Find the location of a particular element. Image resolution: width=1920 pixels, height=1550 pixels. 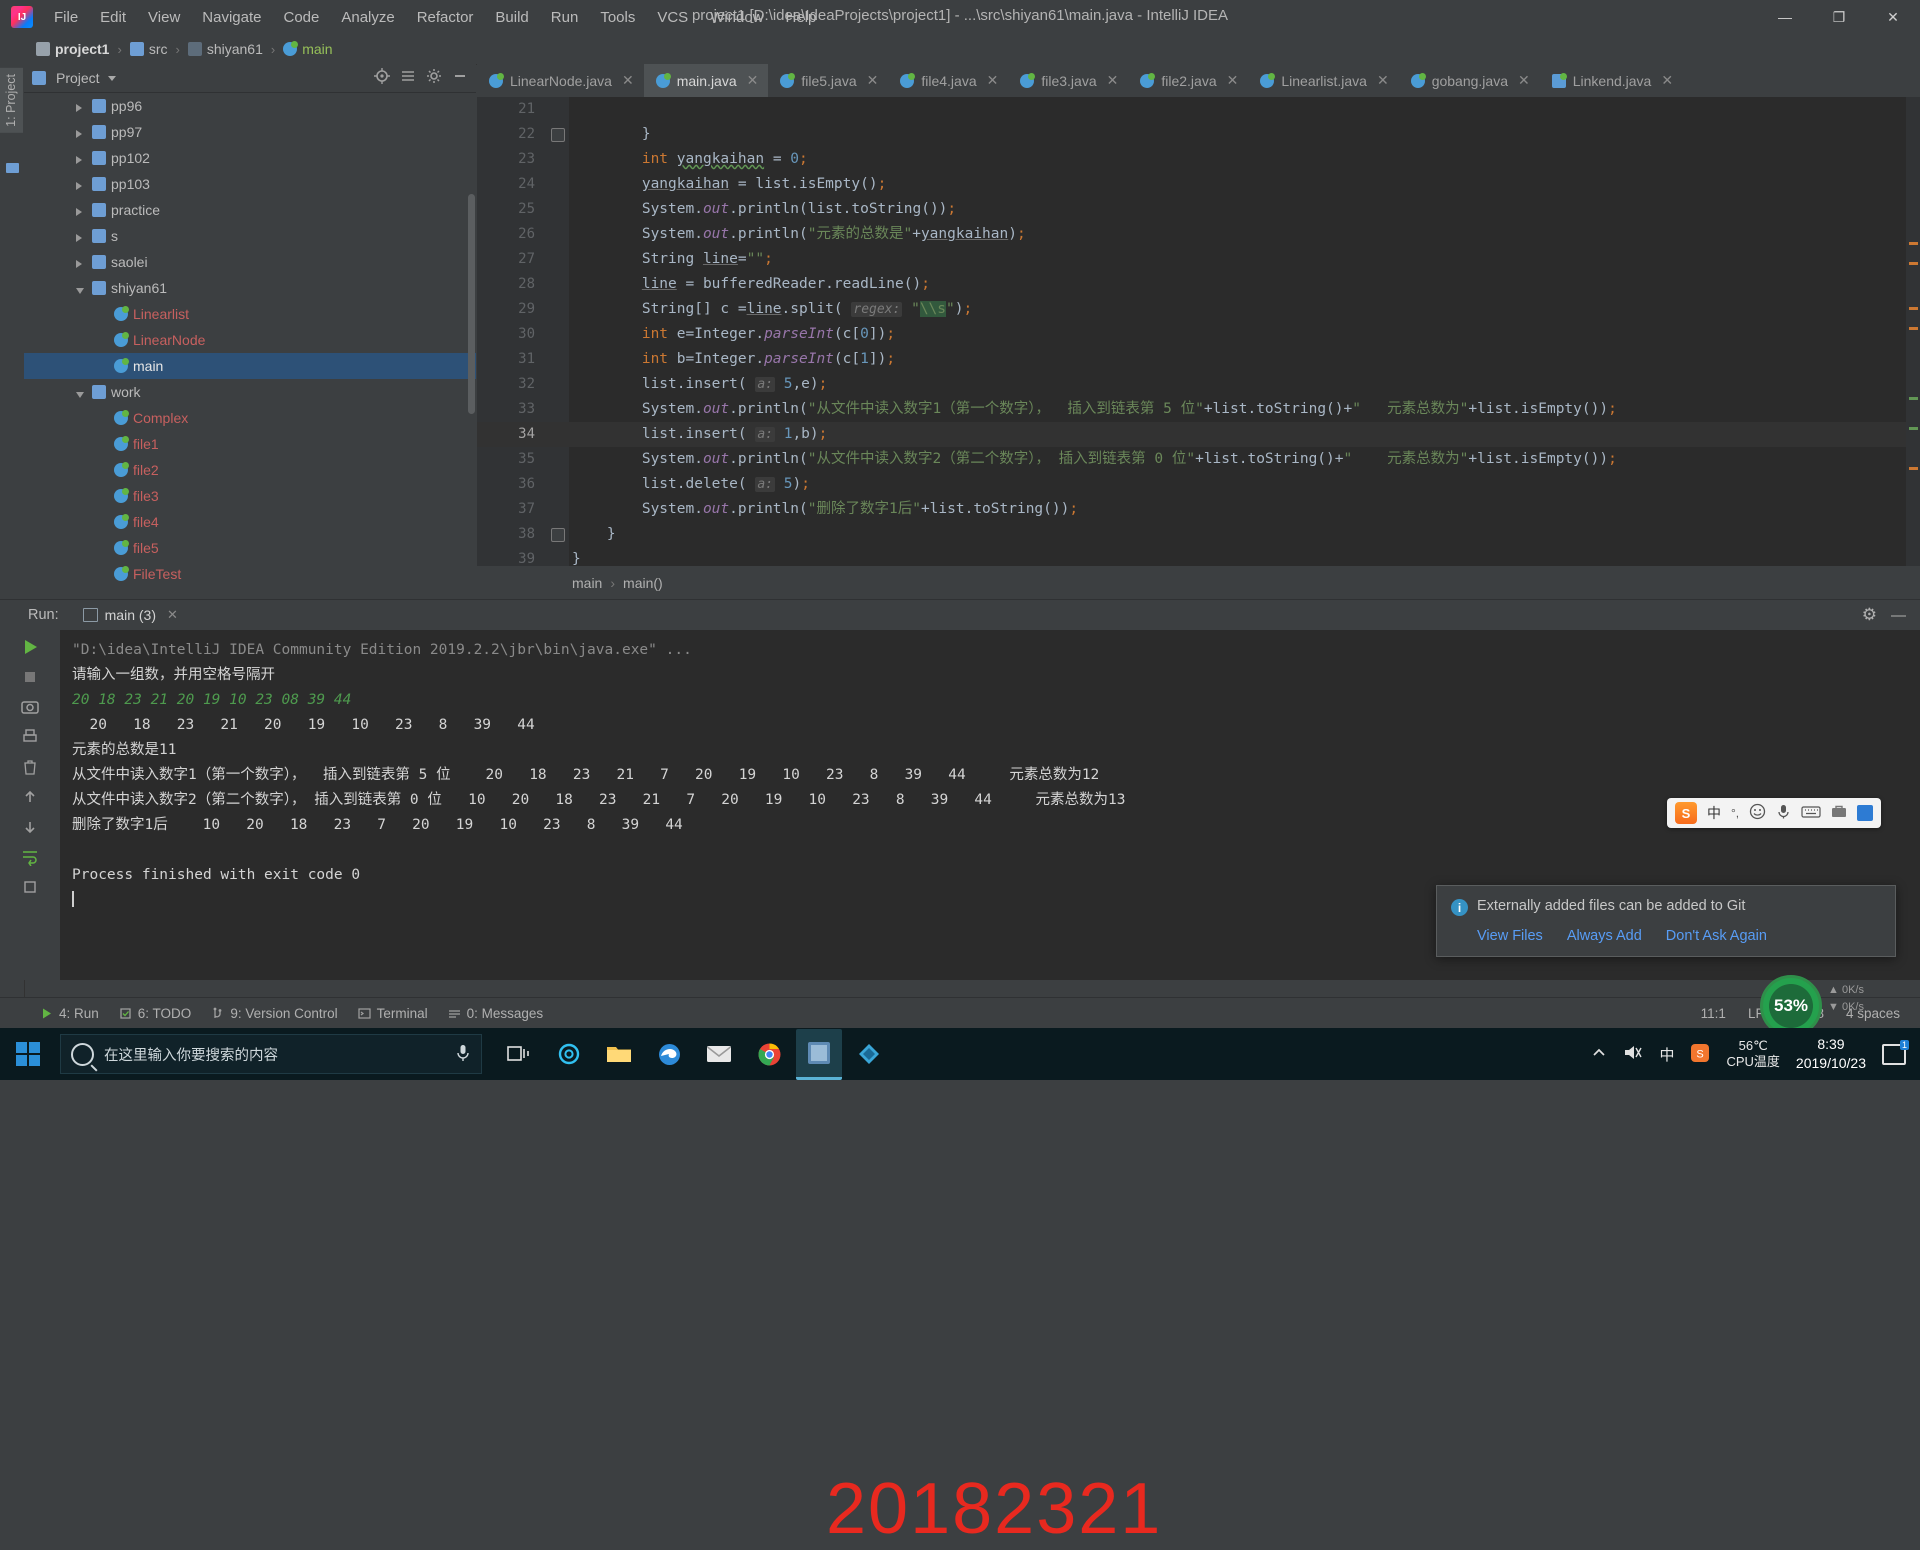

tree-node-practice: practice is located at coordinates (250, 210).